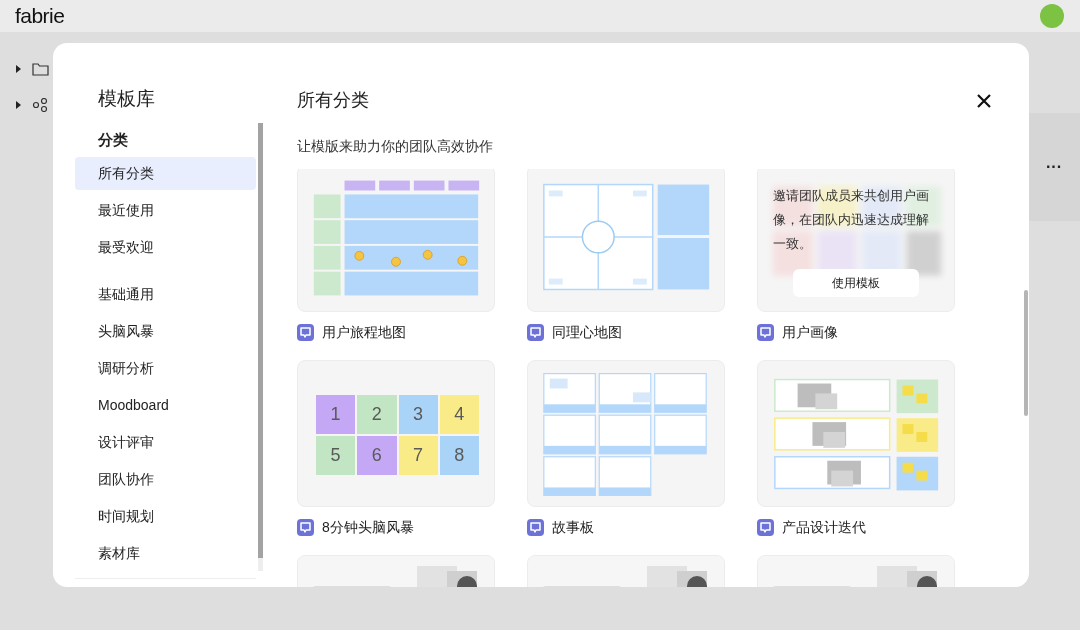 The height and width of the screenshot is (630, 1080). What do you see at coordinates (587, 332) in the screenshot?
I see `template-name: 同理心地图` at bounding box center [587, 332].